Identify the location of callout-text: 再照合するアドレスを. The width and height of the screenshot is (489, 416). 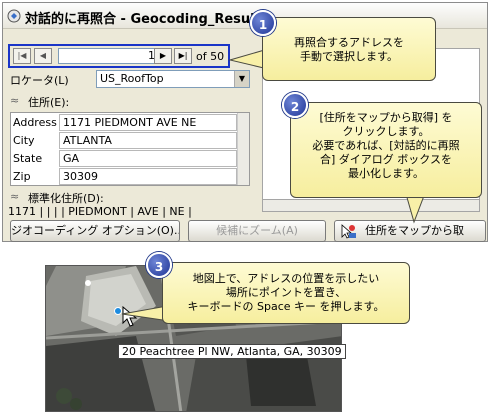
(349, 42).